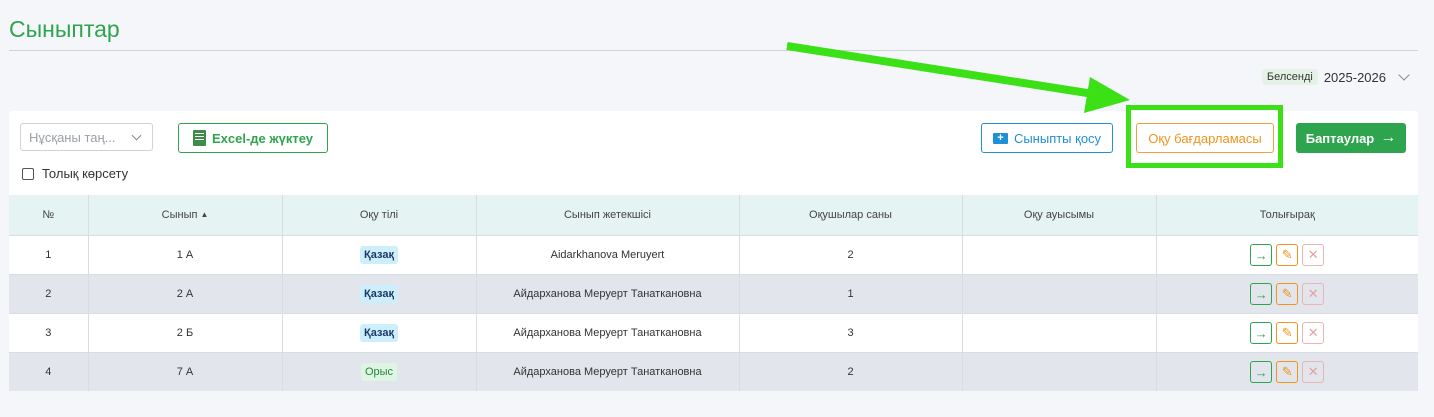 The image size is (1434, 417). Describe the element at coordinates (713, 50) in the screenshot. I see `title-divider` at that location.